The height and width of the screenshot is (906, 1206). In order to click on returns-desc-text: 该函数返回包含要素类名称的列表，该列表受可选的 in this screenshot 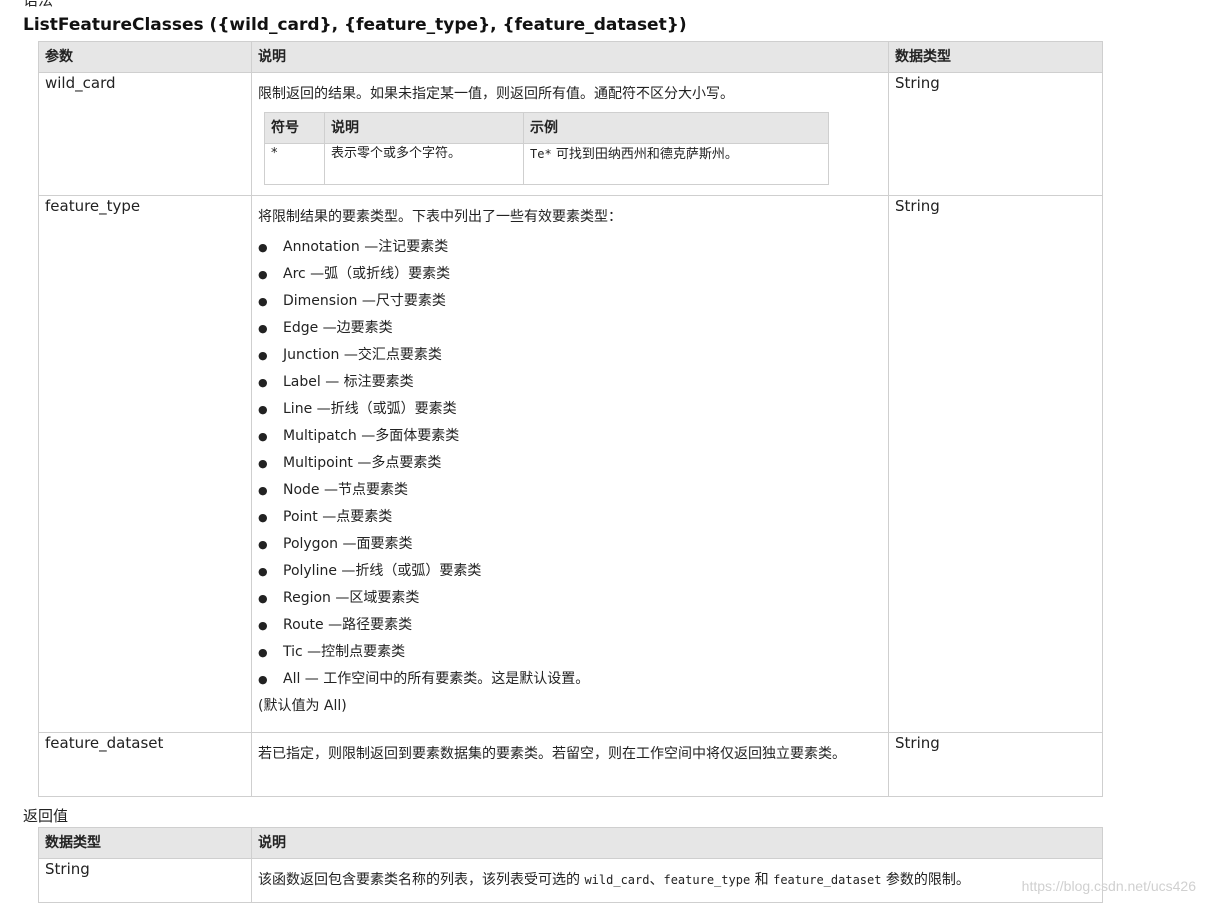, I will do `click(421, 880)`.